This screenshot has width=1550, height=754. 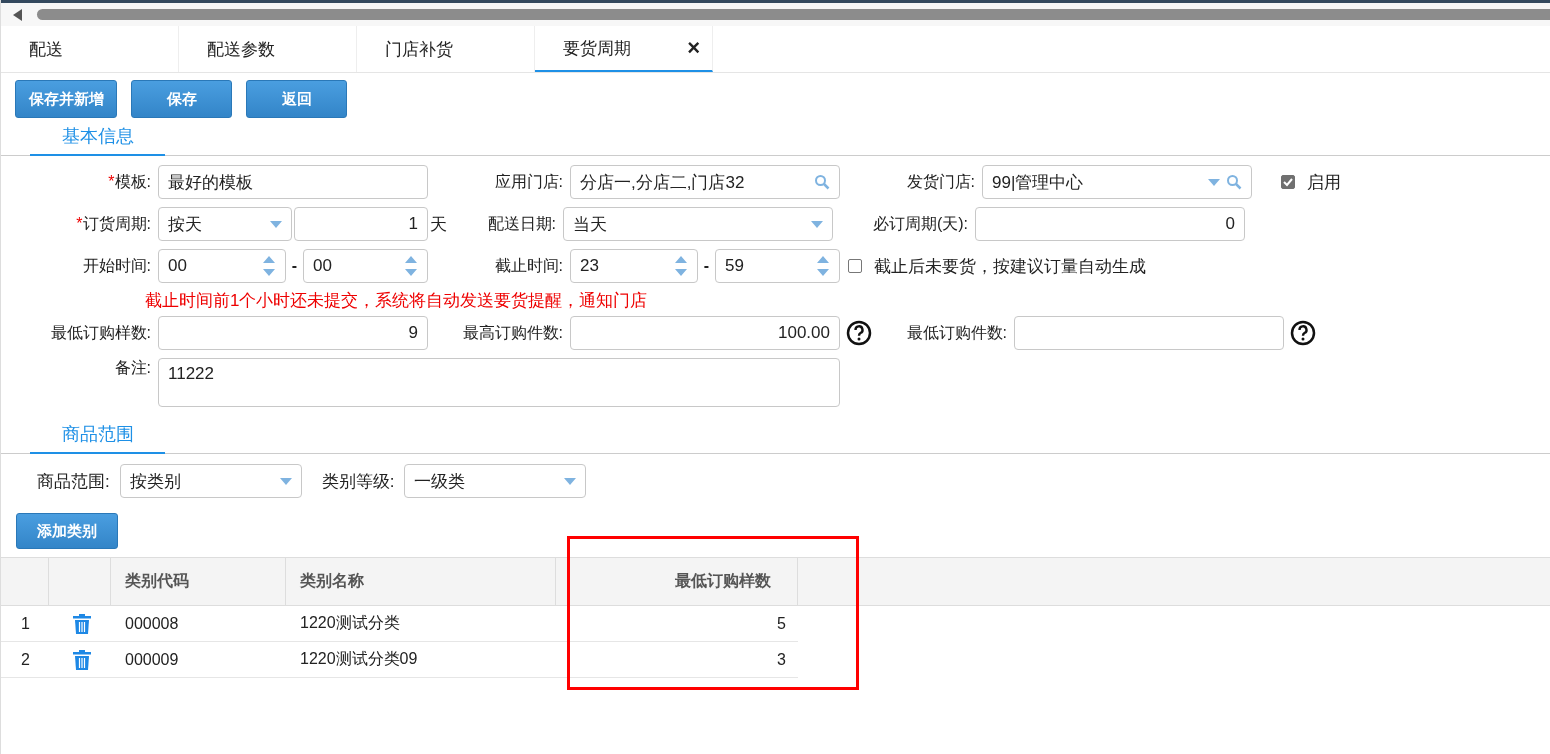 What do you see at coordinates (528, 265) in the screenshot?
I see `field-label: 截止时间:` at bounding box center [528, 265].